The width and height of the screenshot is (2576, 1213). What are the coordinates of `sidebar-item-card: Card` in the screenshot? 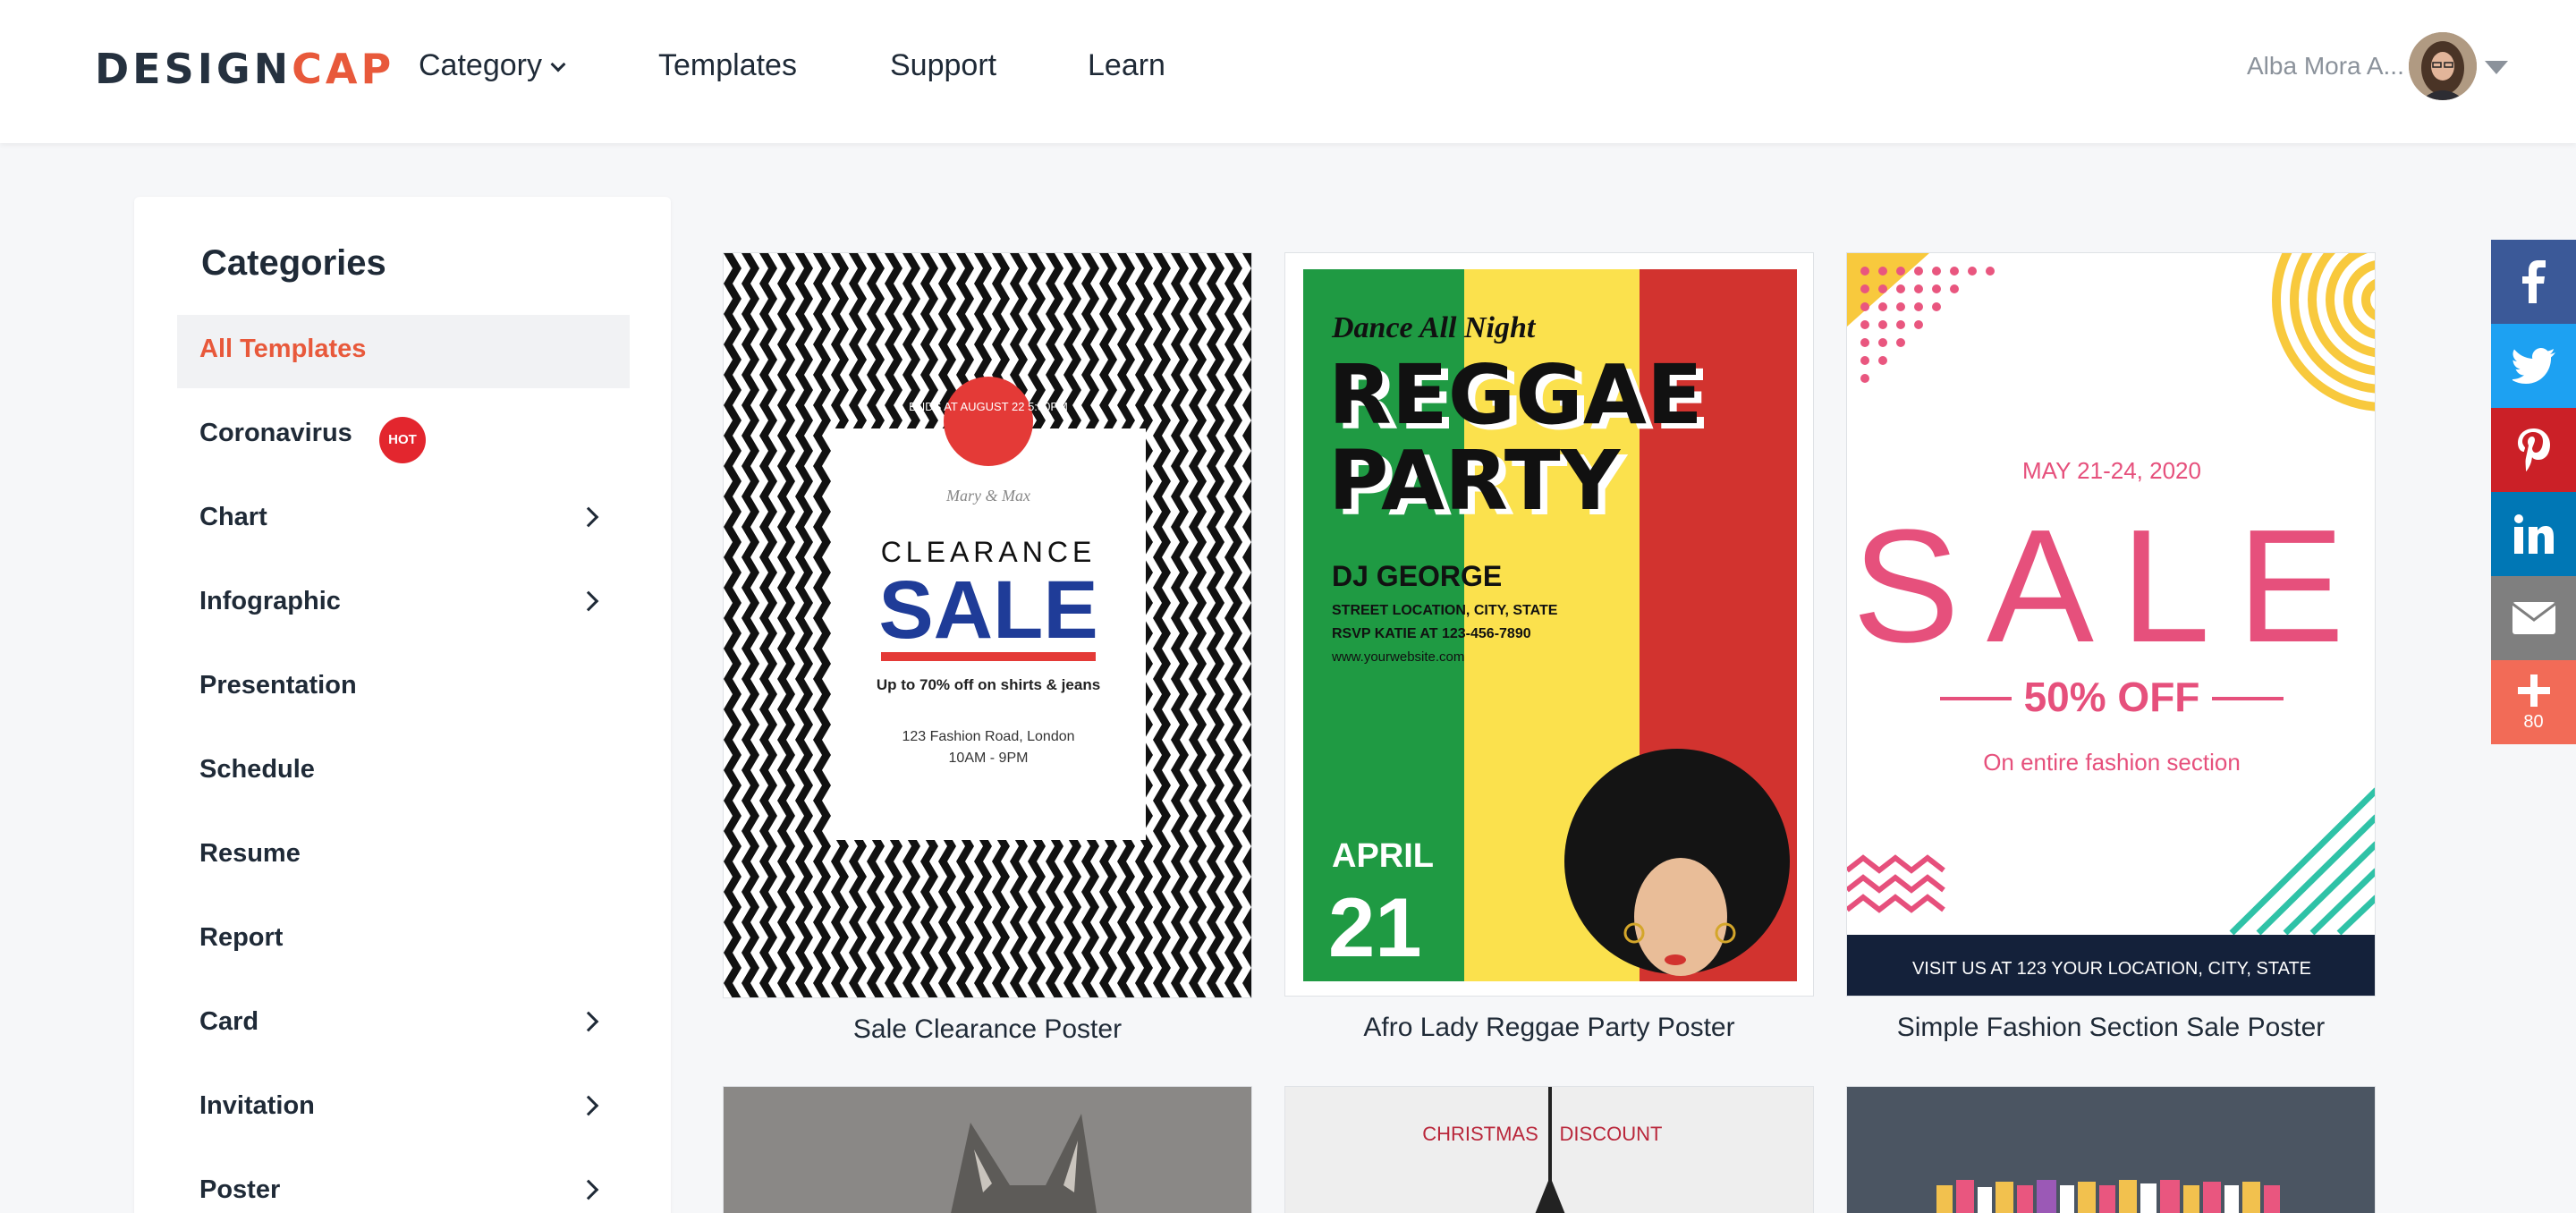 It's located at (403, 1024).